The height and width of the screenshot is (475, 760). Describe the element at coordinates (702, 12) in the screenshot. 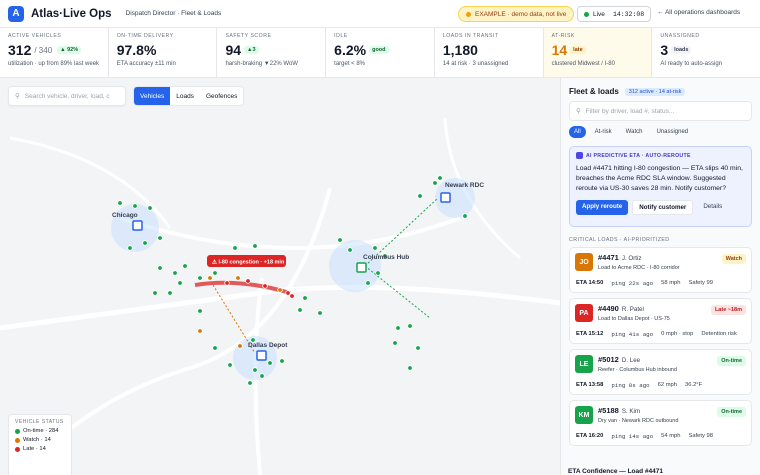

I see `all-dashboards-label: All operations dashboards` at that location.